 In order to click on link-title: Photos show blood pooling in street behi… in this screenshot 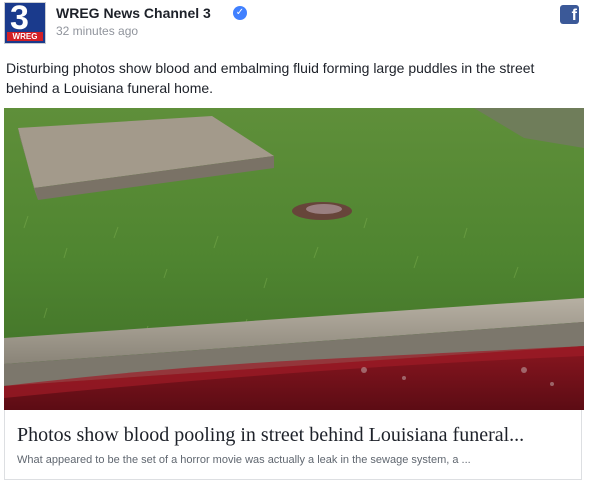, I will do `click(295, 435)`.